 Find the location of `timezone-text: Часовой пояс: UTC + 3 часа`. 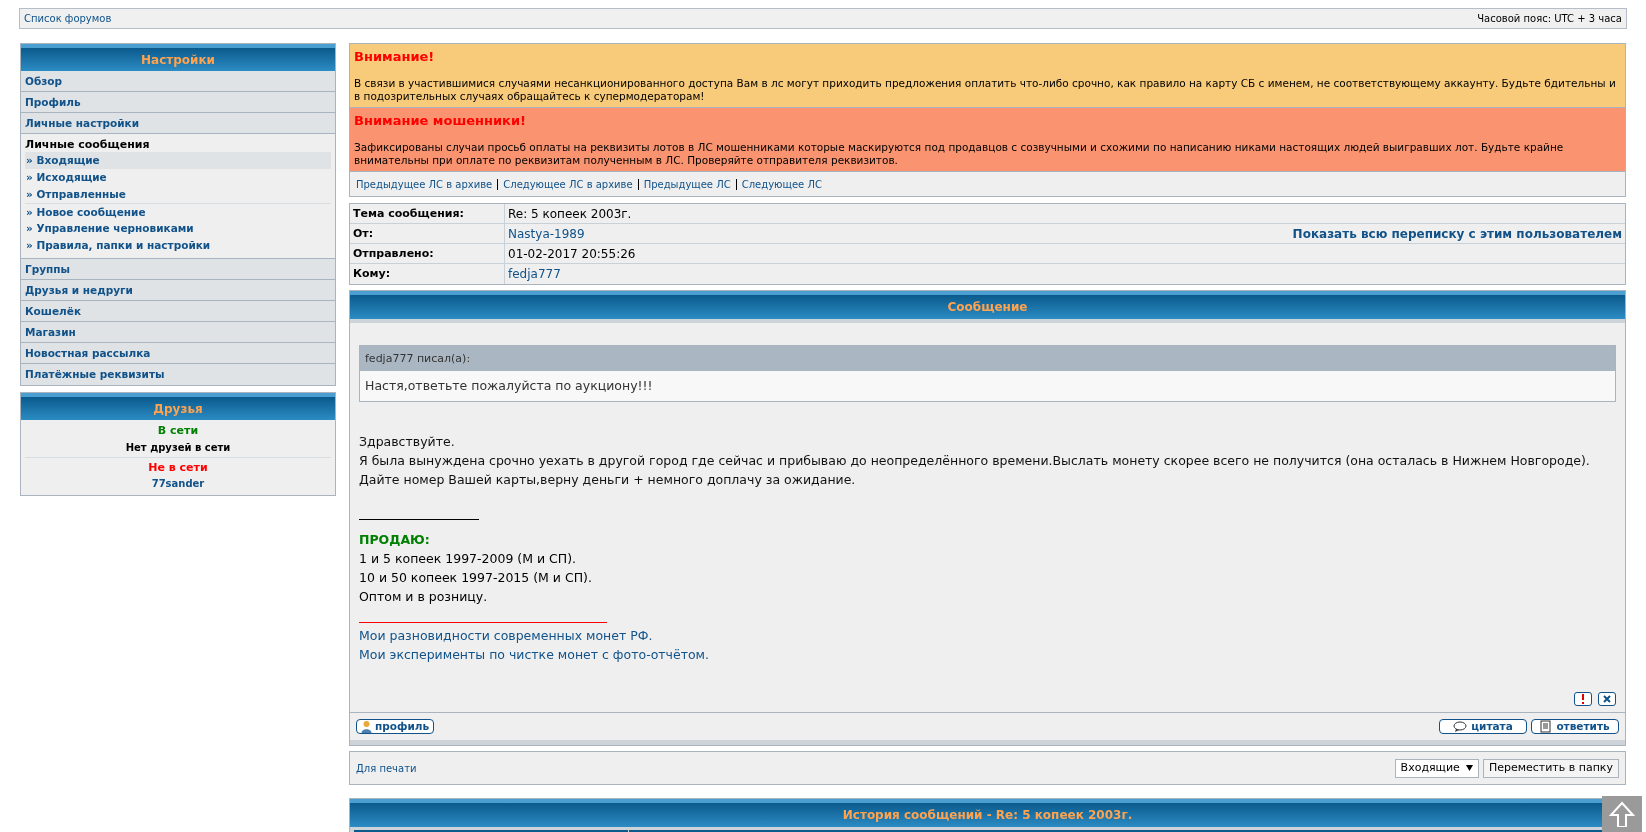

timezone-text: Часовой пояс: UTC + 3 часа is located at coordinates (1549, 19).